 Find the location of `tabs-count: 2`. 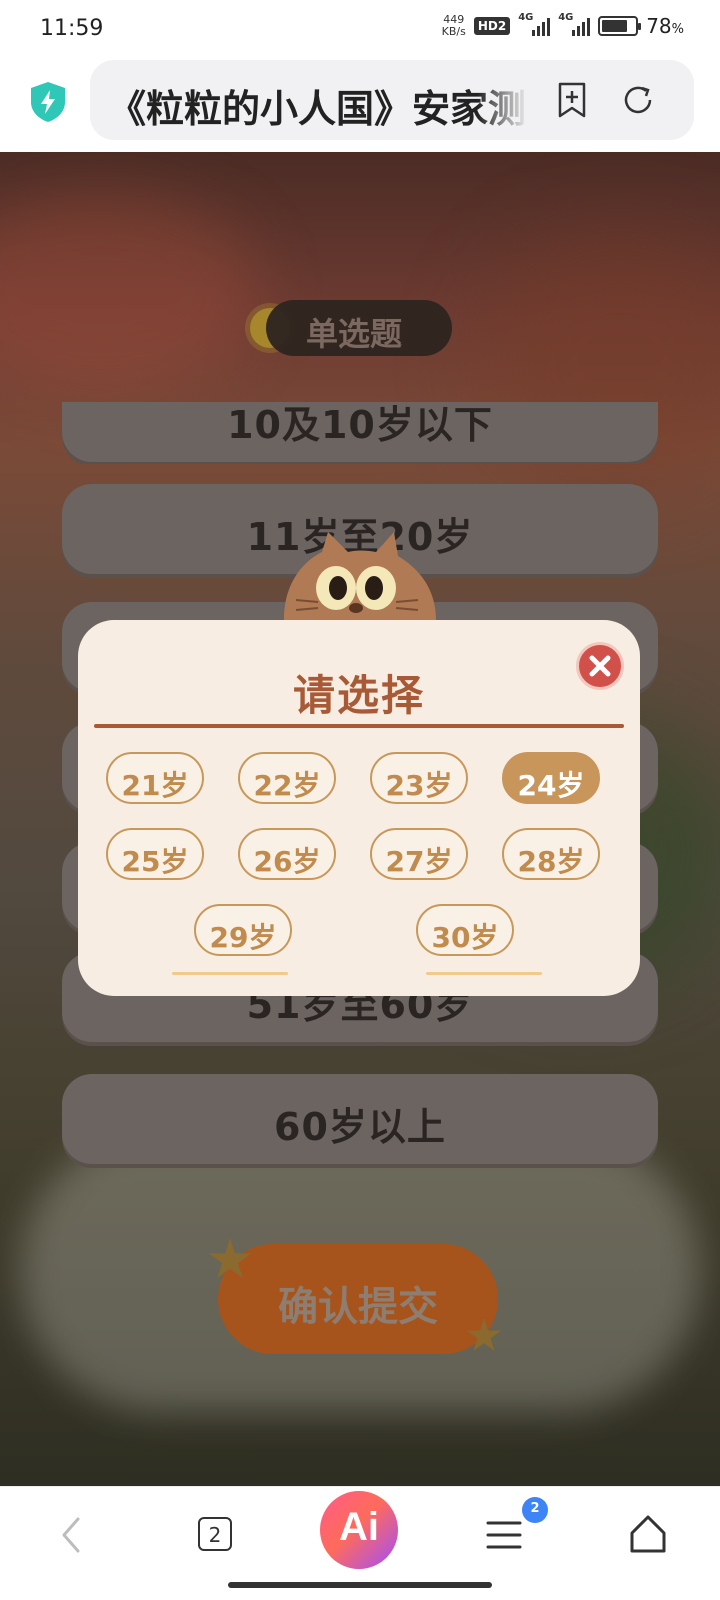

tabs-count: 2 is located at coordinates (215, 1534).